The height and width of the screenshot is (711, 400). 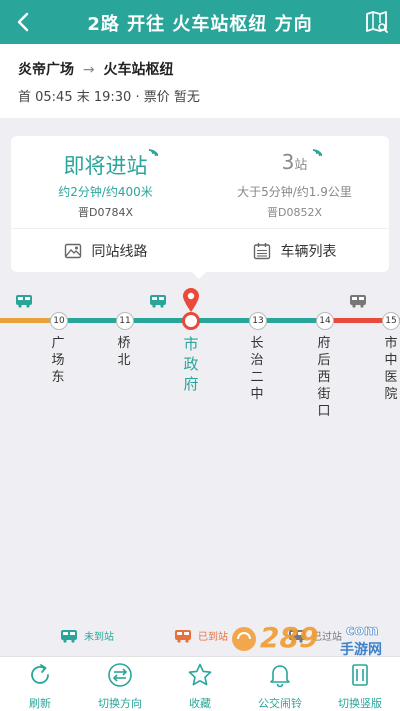 I want to click on stop-marker: 13, so click(x=258, y=321).